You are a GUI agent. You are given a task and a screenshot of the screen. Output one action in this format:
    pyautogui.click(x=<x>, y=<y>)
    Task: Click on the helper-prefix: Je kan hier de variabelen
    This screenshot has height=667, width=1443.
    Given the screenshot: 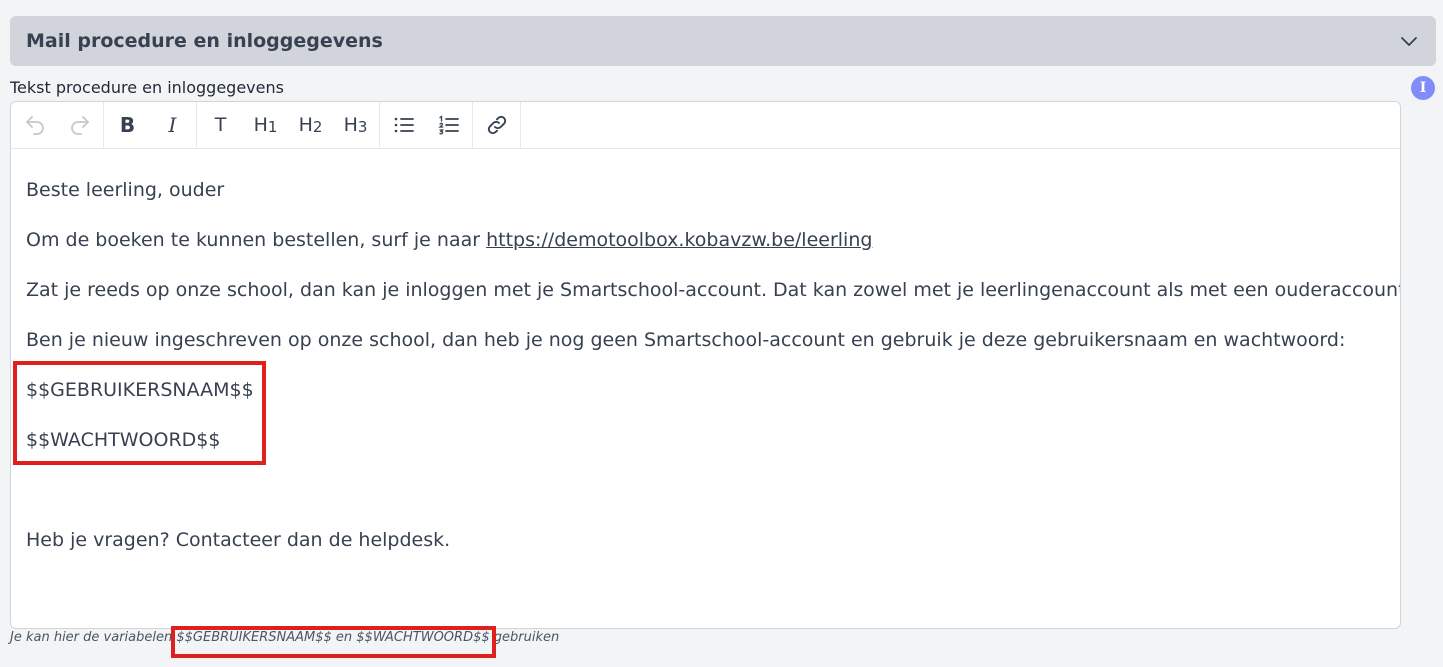 What is the action you would take?
    pyautogui.click(x=93, y=637)
    